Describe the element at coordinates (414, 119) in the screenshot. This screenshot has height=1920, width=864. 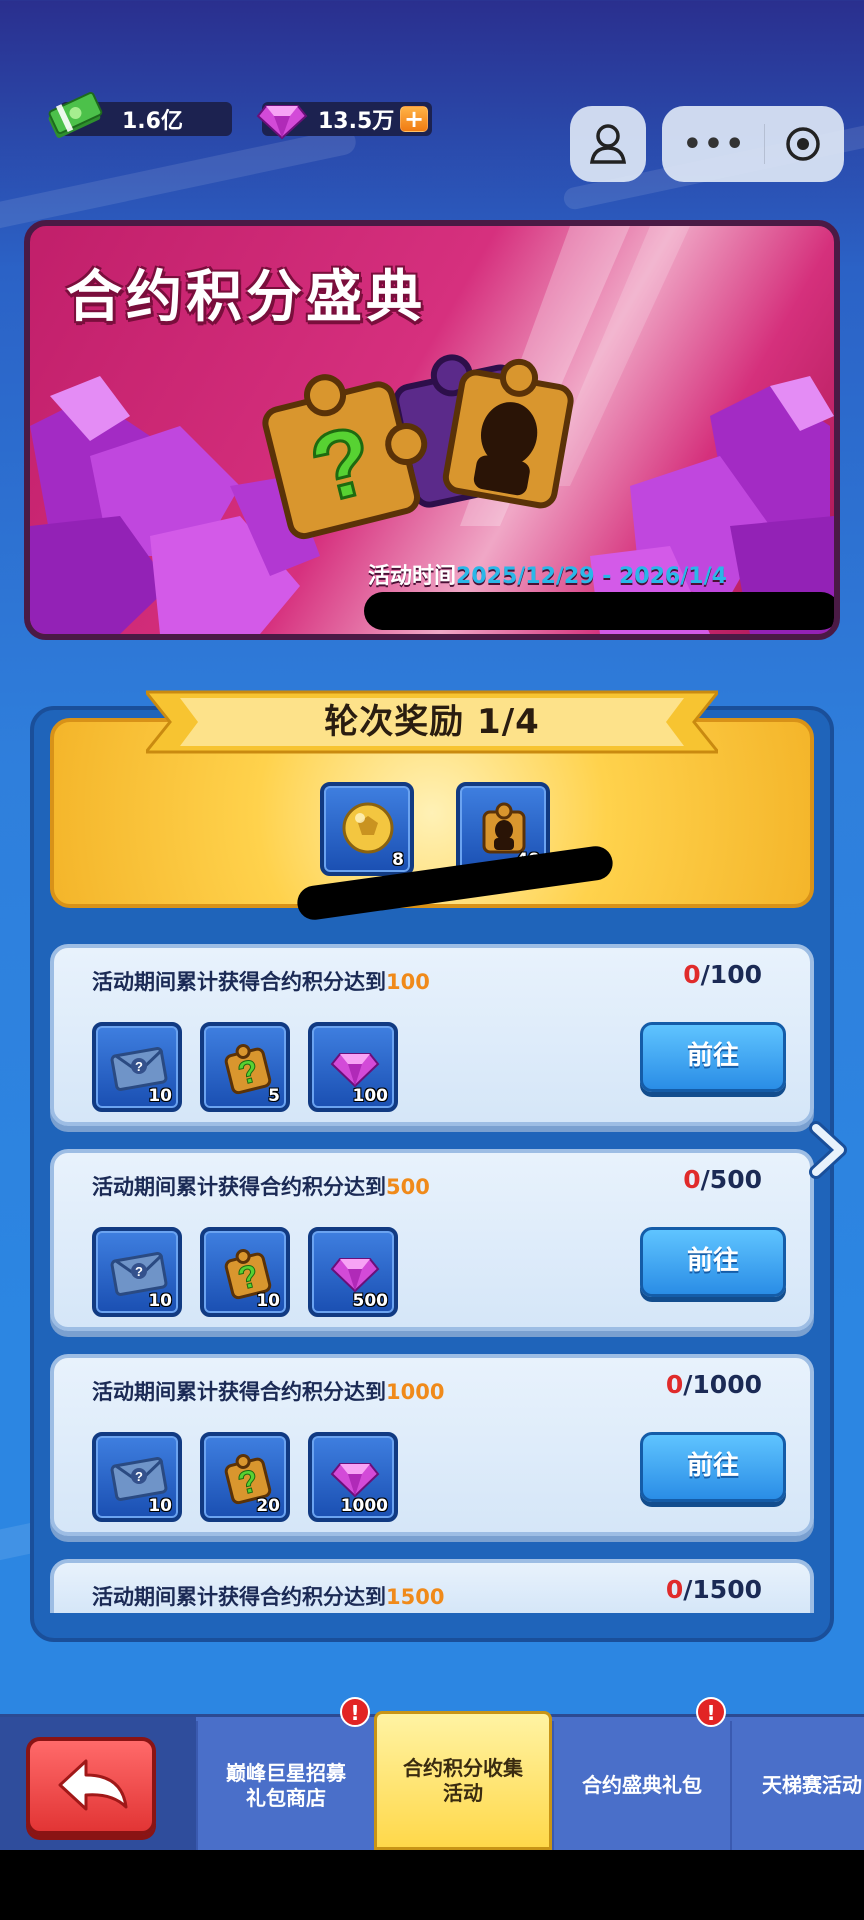
I see `add-gems-button: +` at that location.